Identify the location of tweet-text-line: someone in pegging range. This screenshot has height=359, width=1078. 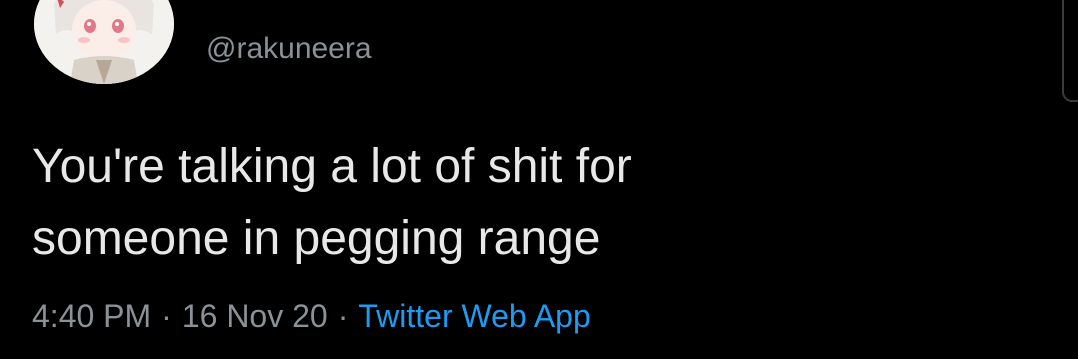
(316, 238).